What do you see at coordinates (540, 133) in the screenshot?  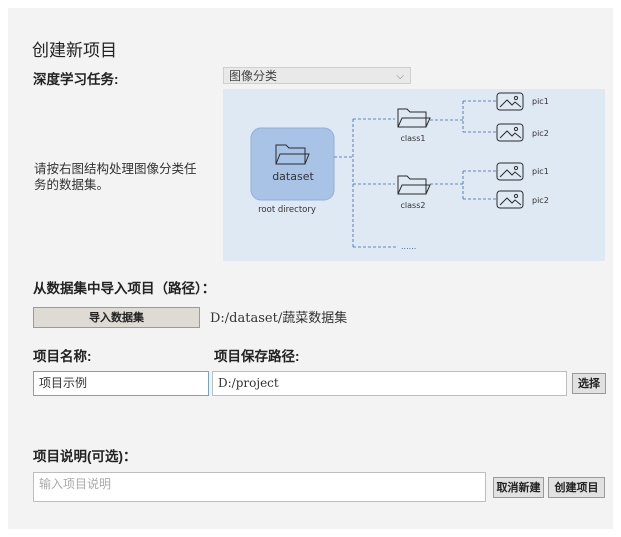 I see `pic2-a-label: pic2` at bounding box center [540, 133].